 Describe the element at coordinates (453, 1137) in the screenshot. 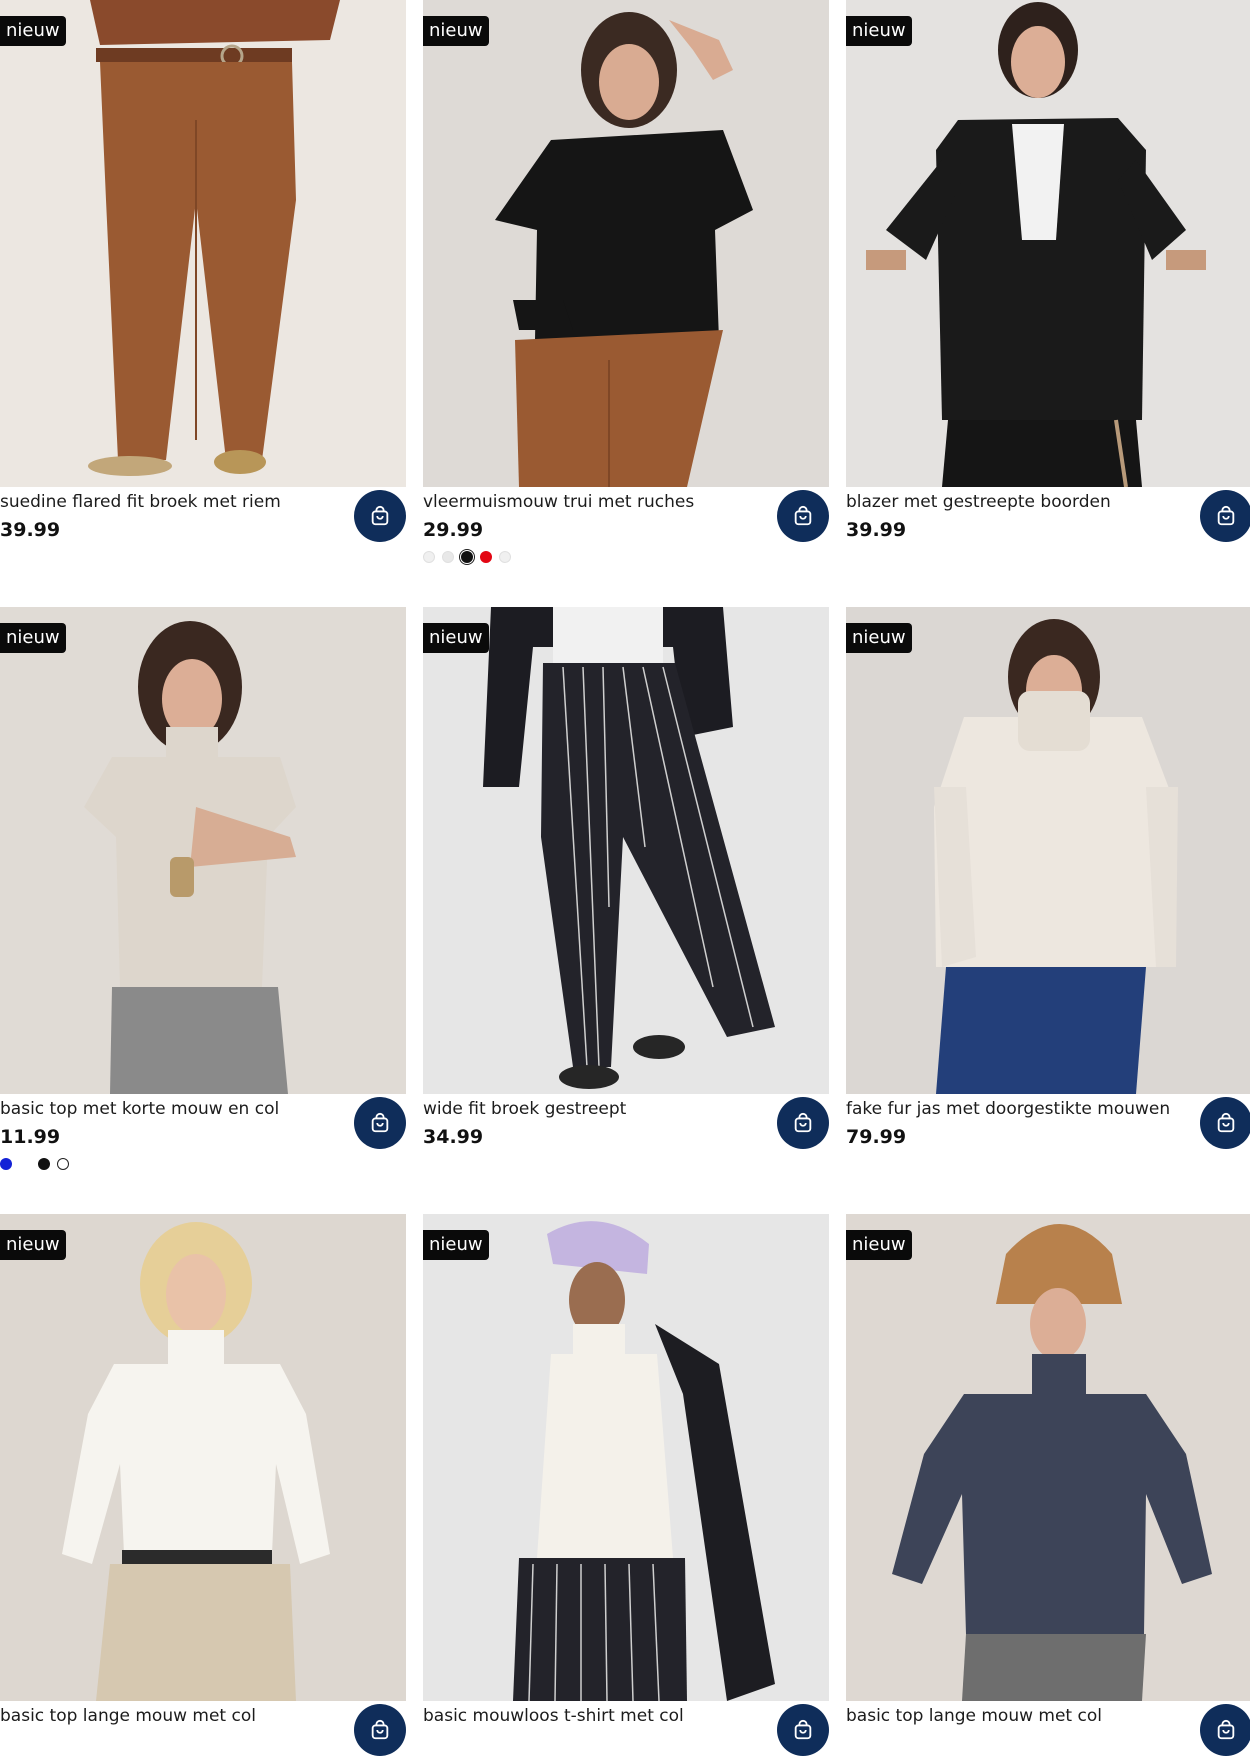

I see `product-price: 34.99` at that location.